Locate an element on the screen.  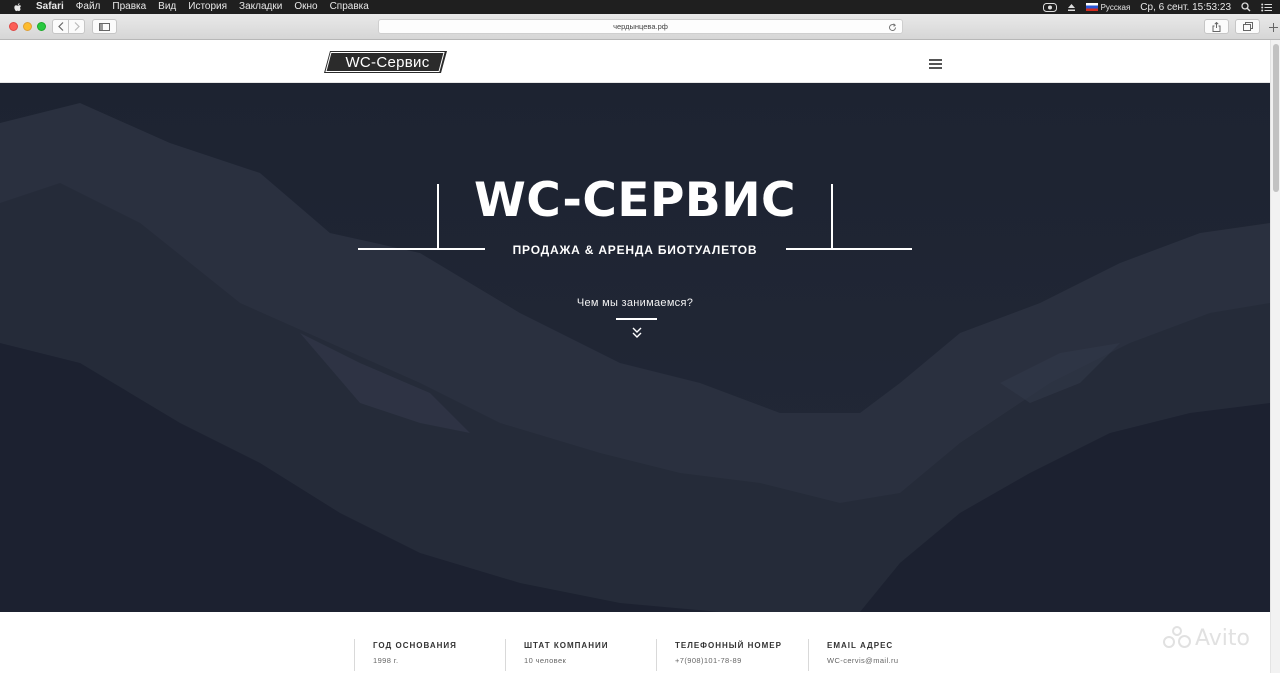
site-logo: WC-Сервис is located at coordinates (385, 62).